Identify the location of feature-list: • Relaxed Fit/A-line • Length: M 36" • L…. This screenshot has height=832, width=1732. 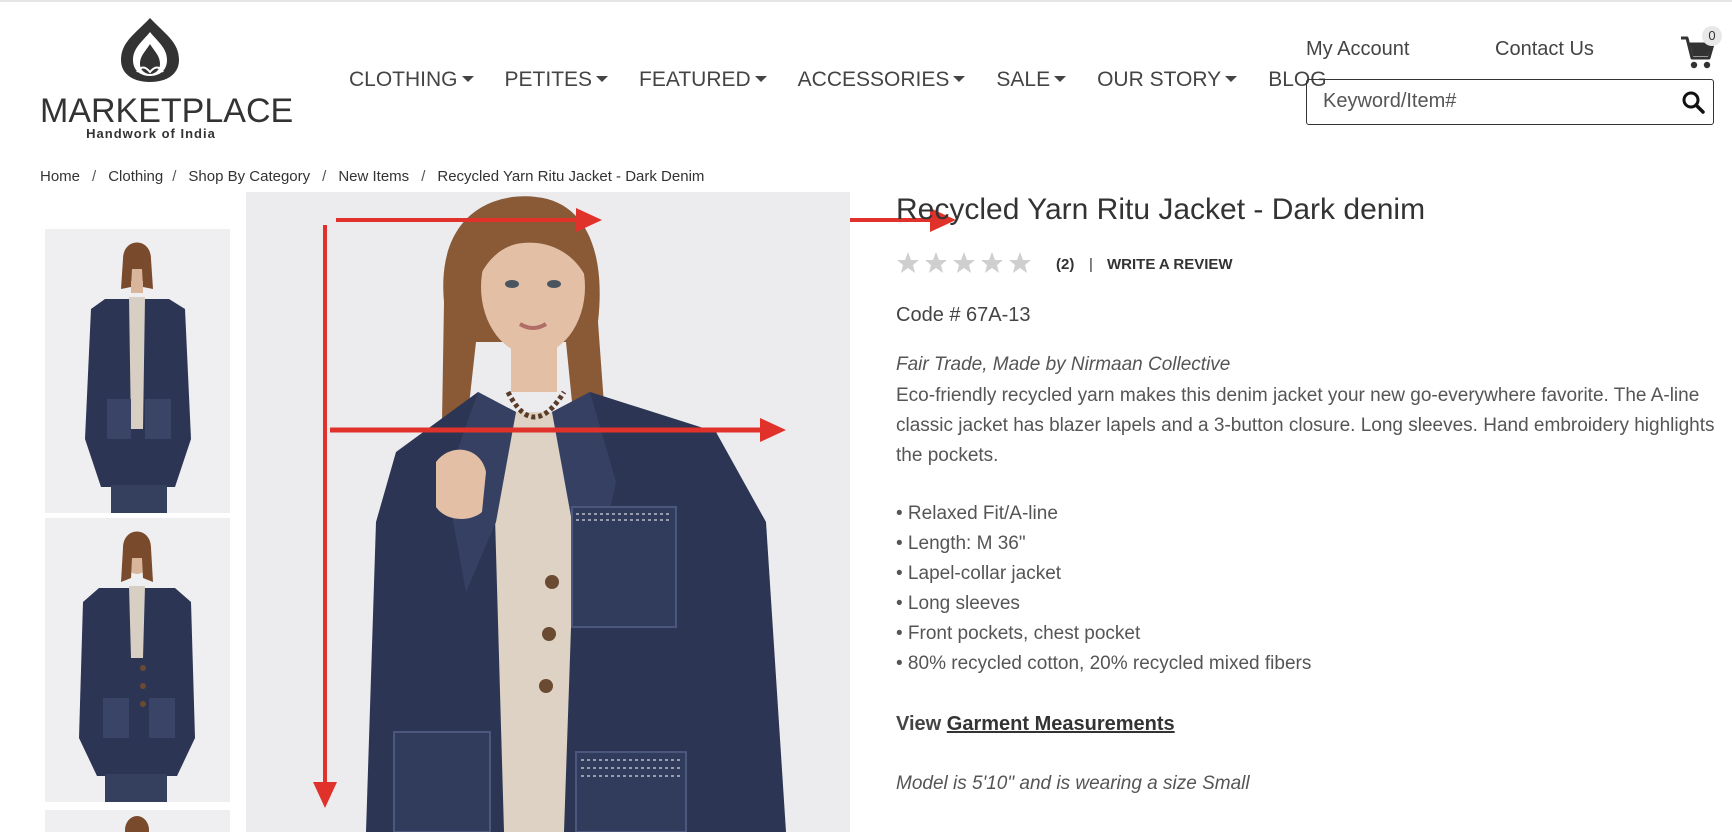
(1103, 589).